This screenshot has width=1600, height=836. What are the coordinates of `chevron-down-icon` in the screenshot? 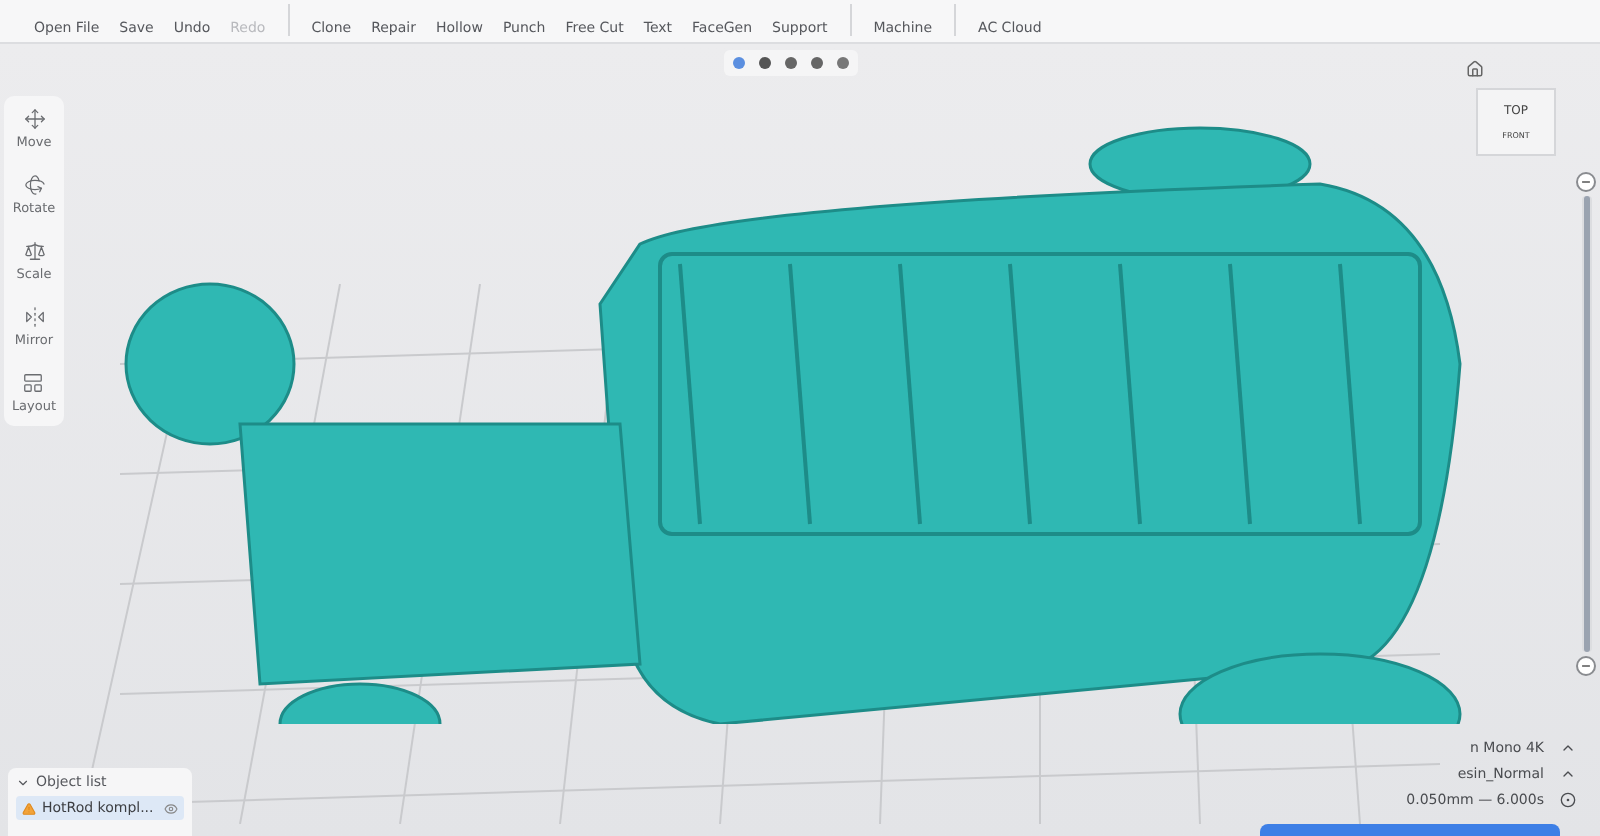 It's located at (23, 782).